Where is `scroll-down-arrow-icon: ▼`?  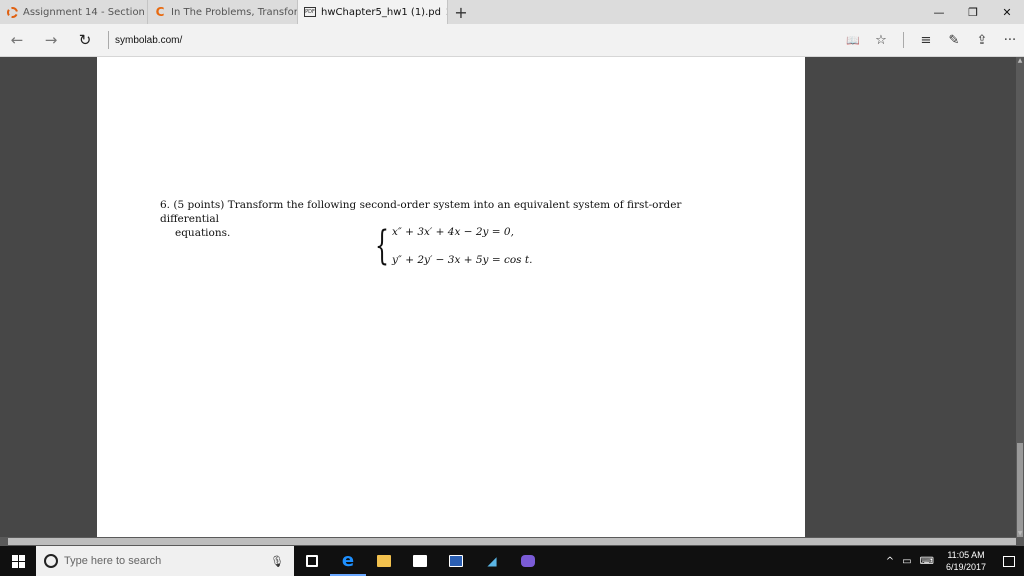 scroll-down-arrow-icon: ▼ is located at coordinates (1020, 533).